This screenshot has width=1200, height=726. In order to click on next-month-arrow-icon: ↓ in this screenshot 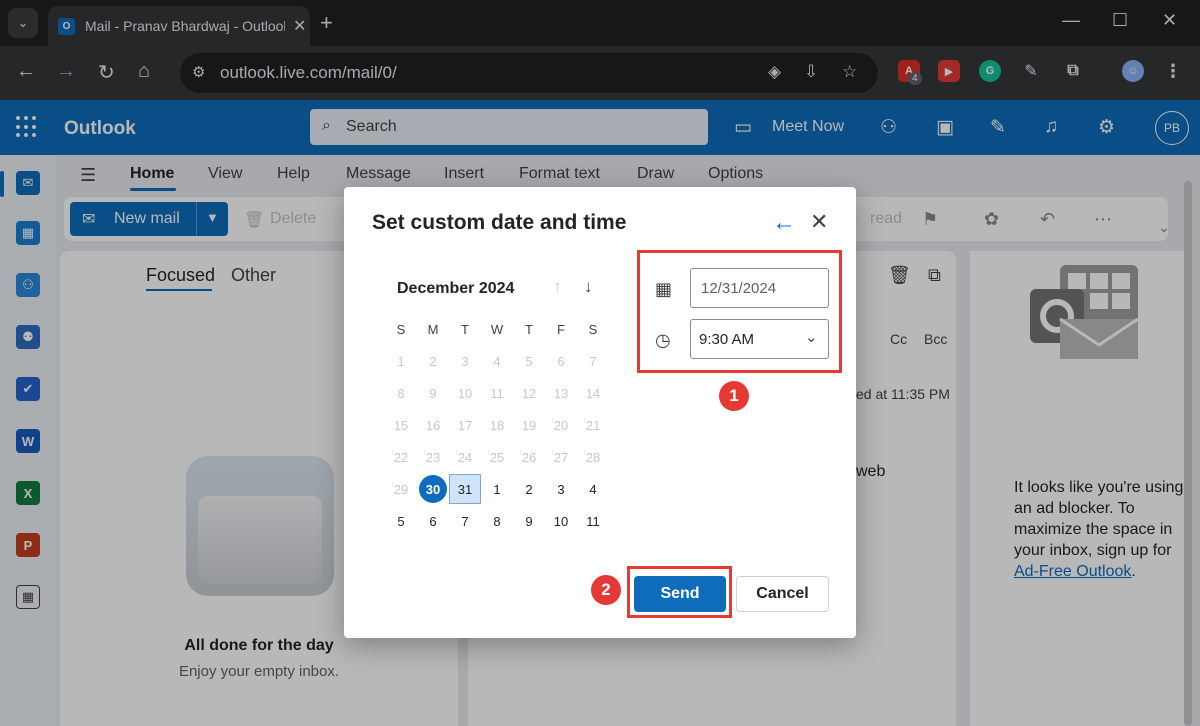, I will do `click(588, 287)`.